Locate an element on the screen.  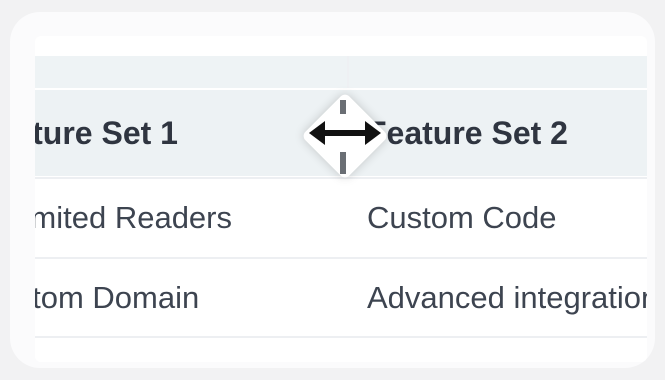
table-cell: Custom Code is located at coordinates (462, 217).